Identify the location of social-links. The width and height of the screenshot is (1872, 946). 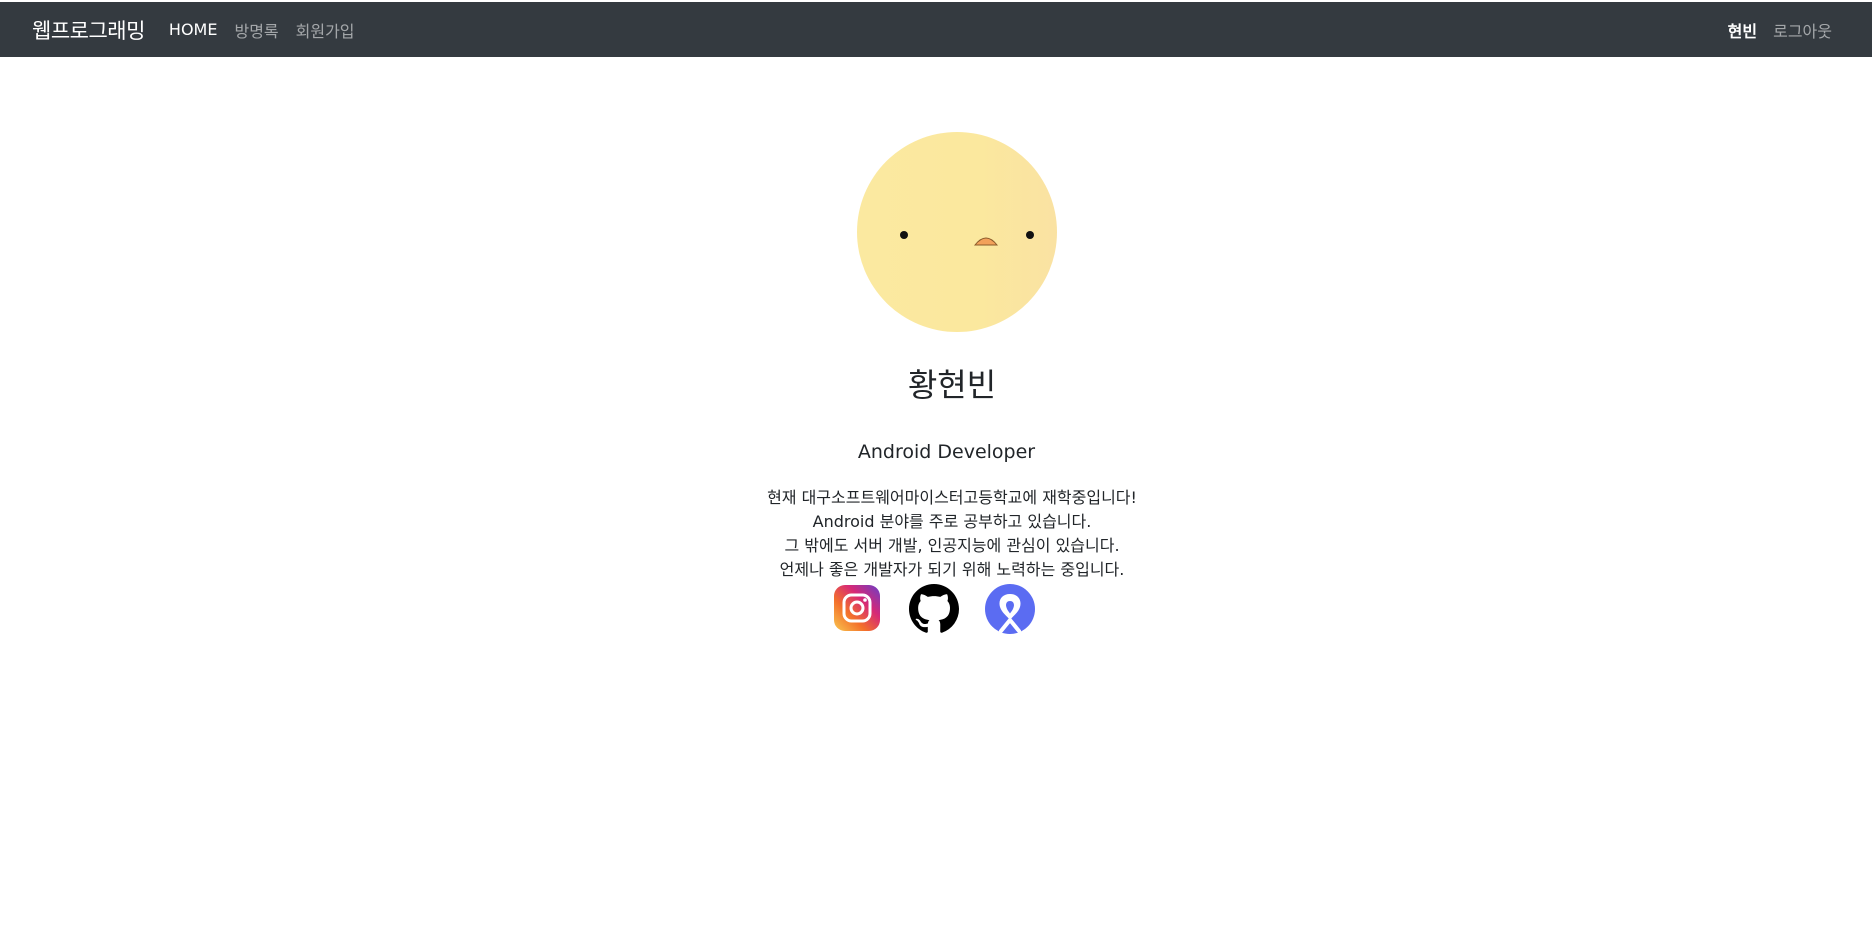
(934, 609).